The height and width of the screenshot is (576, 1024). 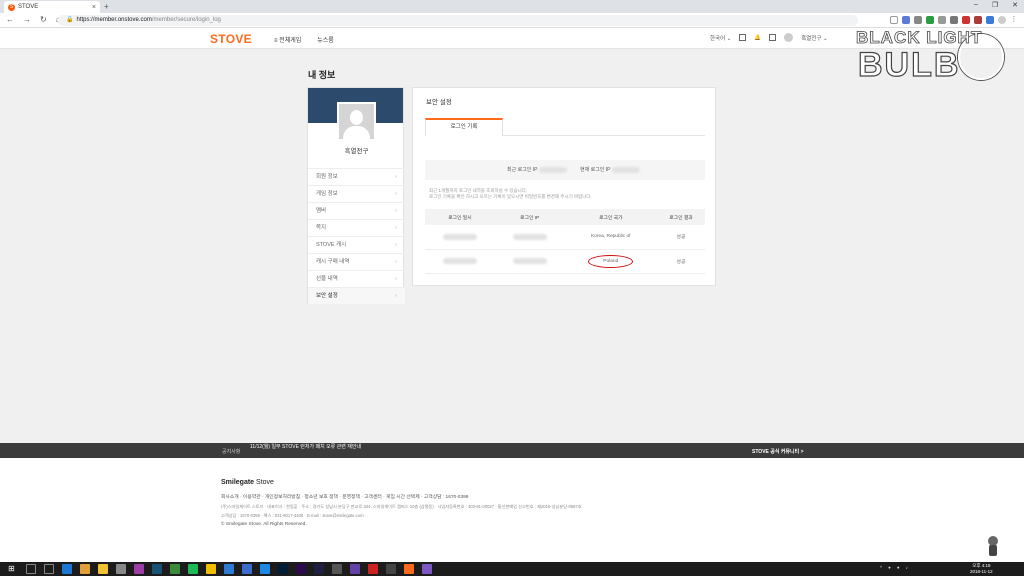 What do you see at coordinates (356, 261) in the screenshot?
I see `sidebar-item-cash-history: 캐시 구매 내역 ›` at bounding box center [356, 261].